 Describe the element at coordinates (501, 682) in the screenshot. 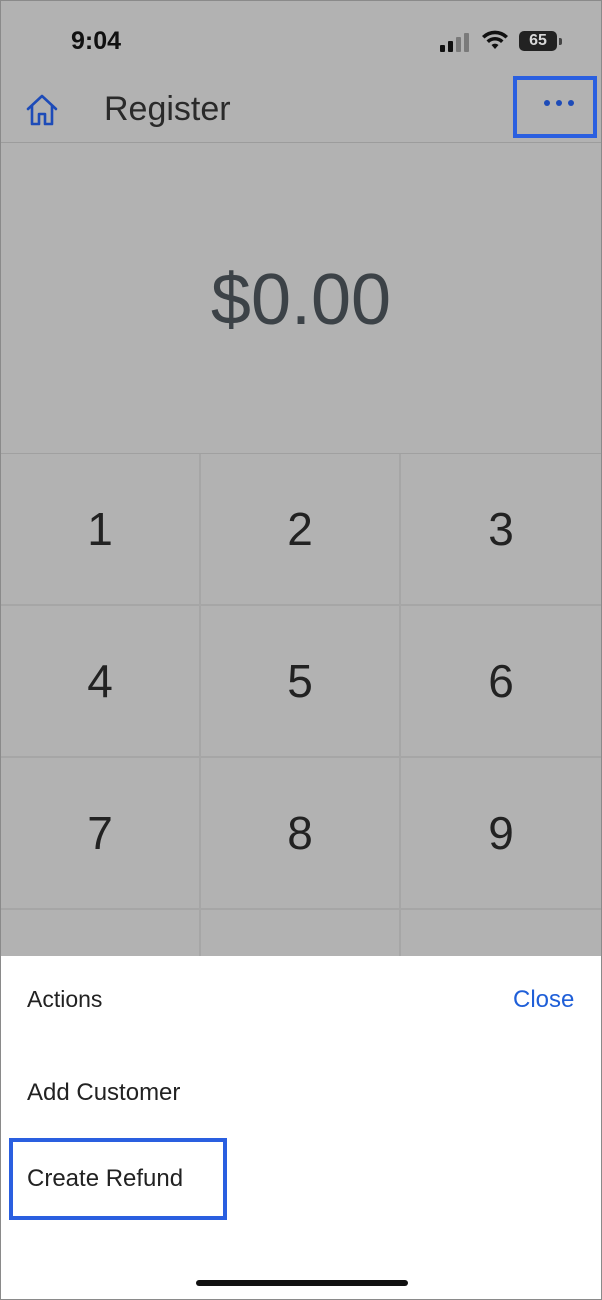

I see `keypad-key-6: 6` at that location.